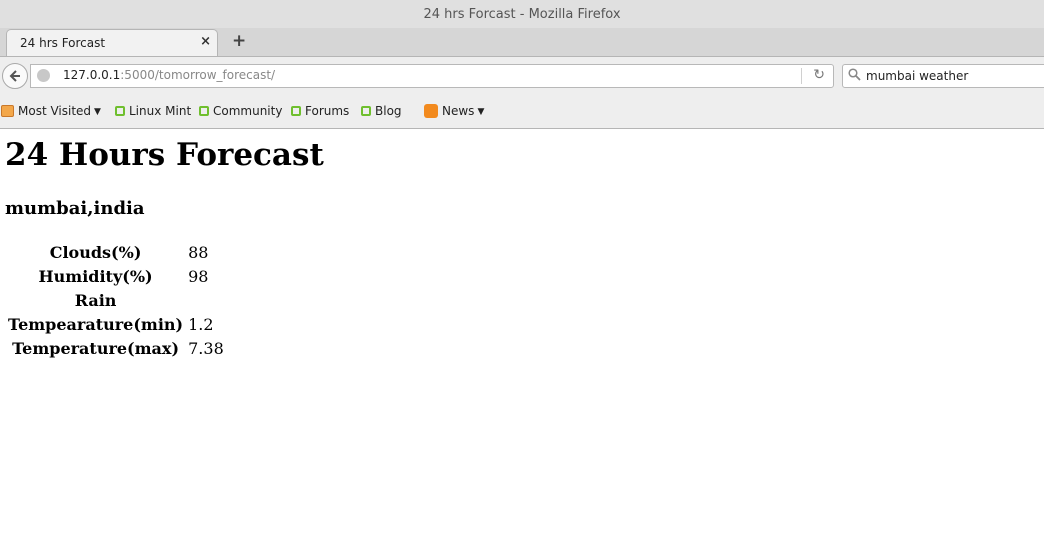 The height and width of the screenshot is (557, 1044). Describe the element at coordinates (95, 252) in the screenshot. I see `row-label: Clouds(%)` at that location.